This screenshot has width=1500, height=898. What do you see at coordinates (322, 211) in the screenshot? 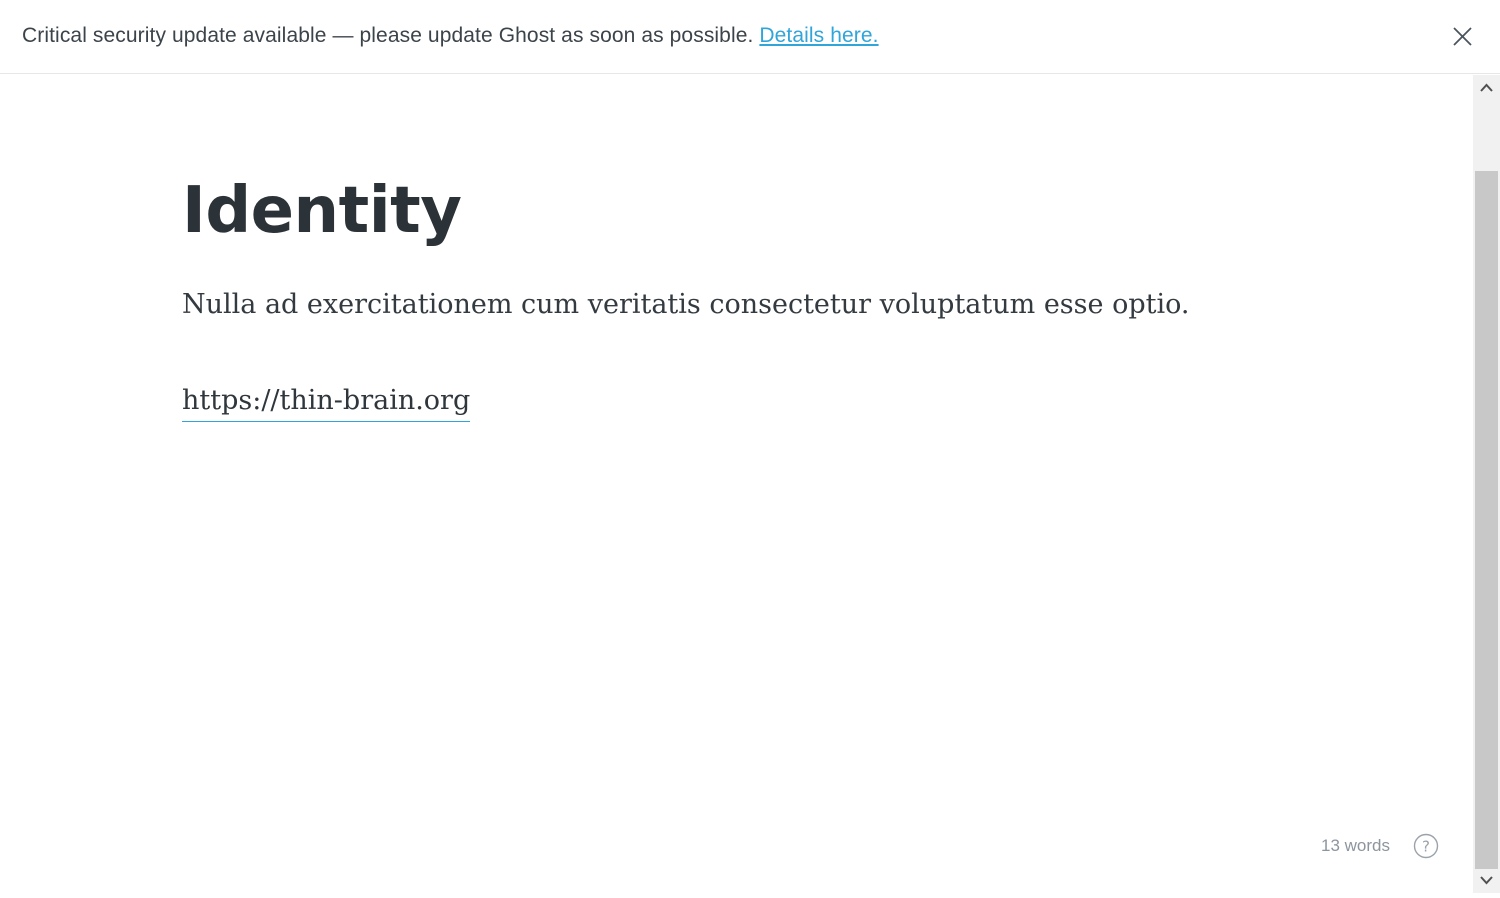
I see `post-title: Identity` at bounding box center [322, 211].